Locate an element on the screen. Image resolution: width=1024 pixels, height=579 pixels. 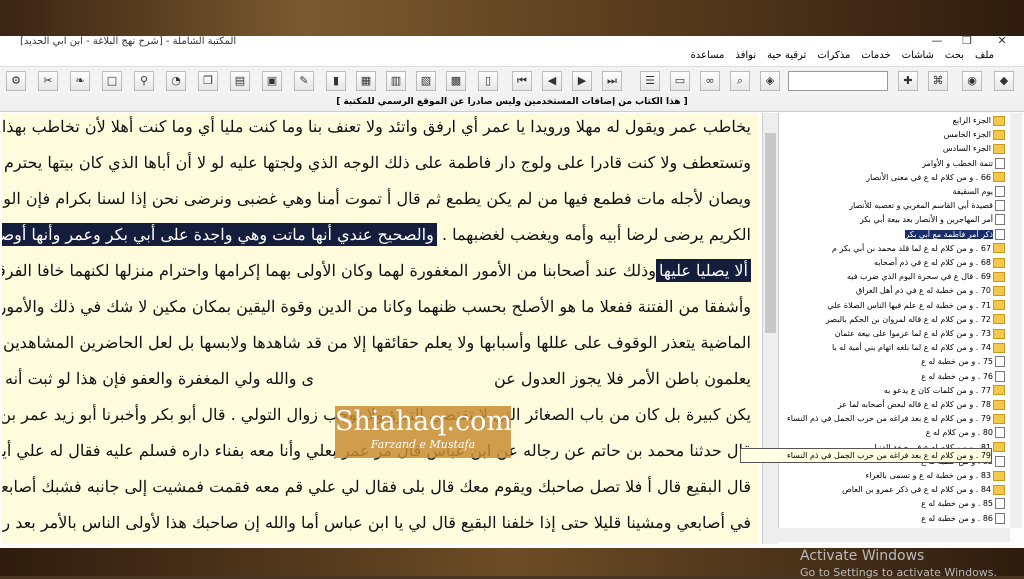
menu-windows: نوافذ is located at coordinates (745, 55).